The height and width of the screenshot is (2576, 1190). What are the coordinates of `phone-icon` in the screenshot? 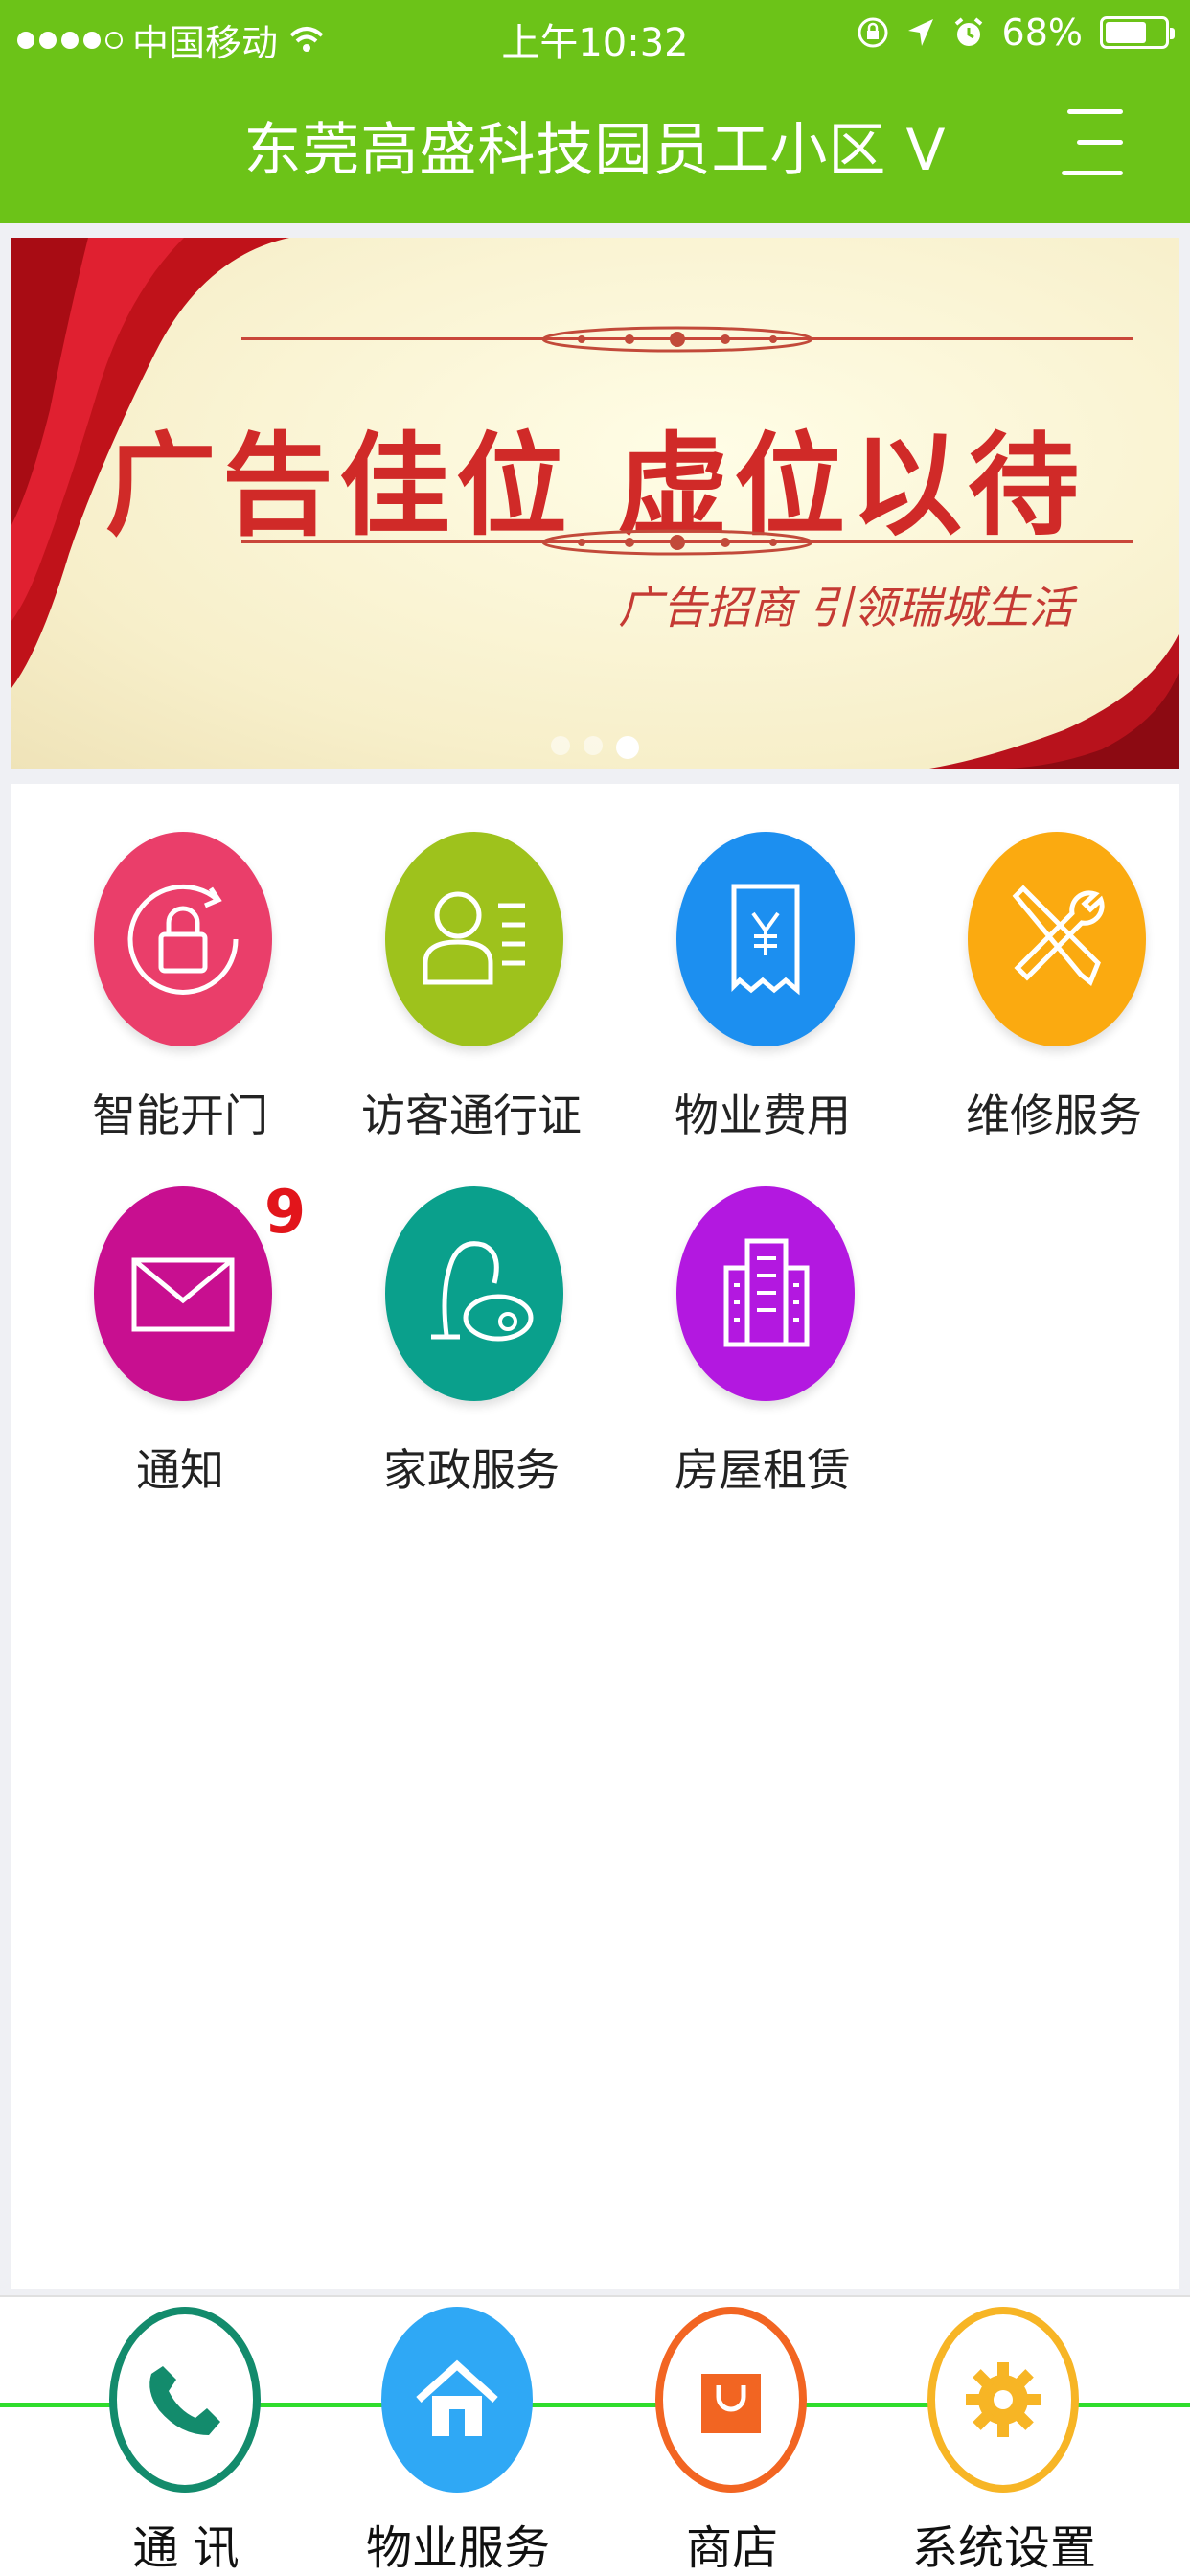 It's located at (185, 2400).